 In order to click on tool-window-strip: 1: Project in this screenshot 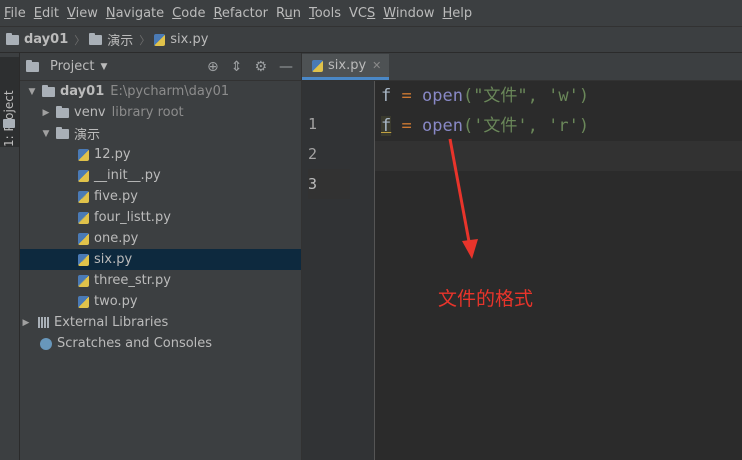, I will do `click(10, 256)`.